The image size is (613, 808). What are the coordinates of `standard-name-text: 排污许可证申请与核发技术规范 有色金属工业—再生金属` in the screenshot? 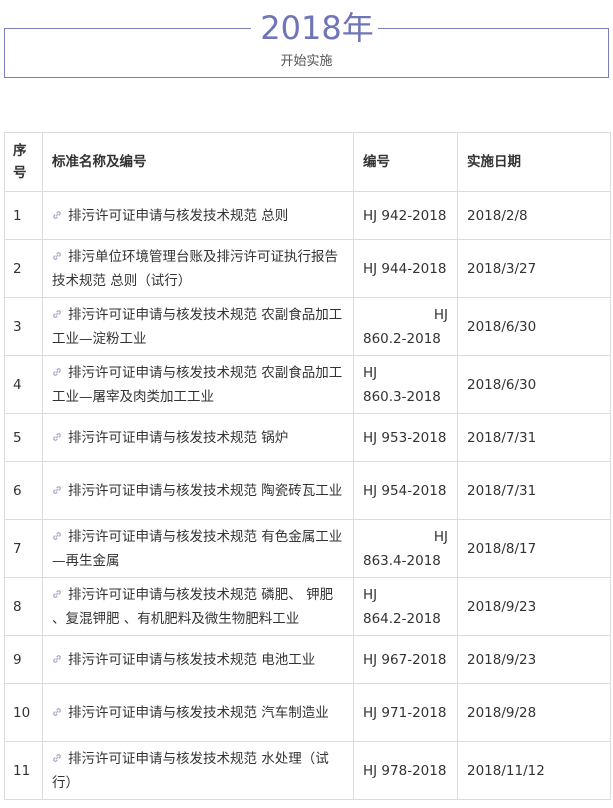 It's located at (197, 549).